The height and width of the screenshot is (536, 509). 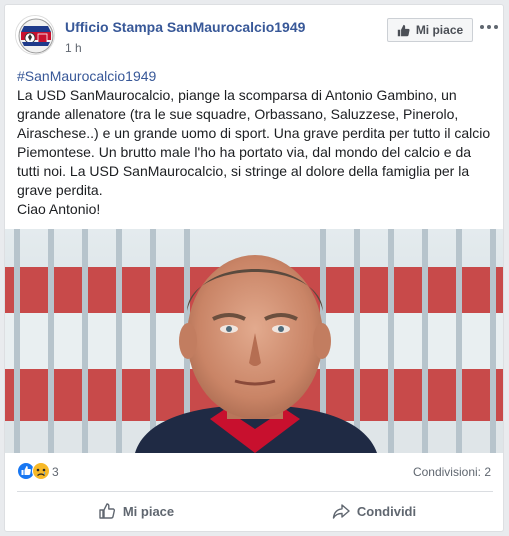 I want to click on share-button-label: Condividi, so click(x=386, y=511).